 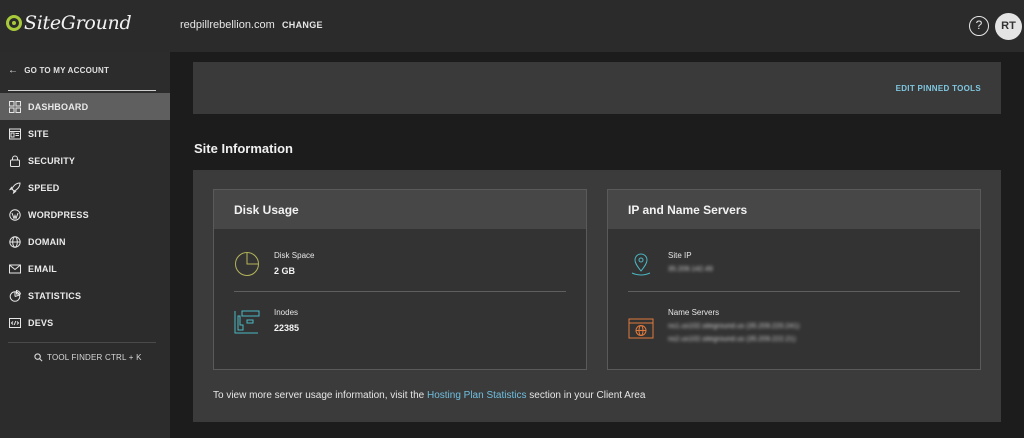 I want to click on wordpress-icon, so click(x=14, y=214).